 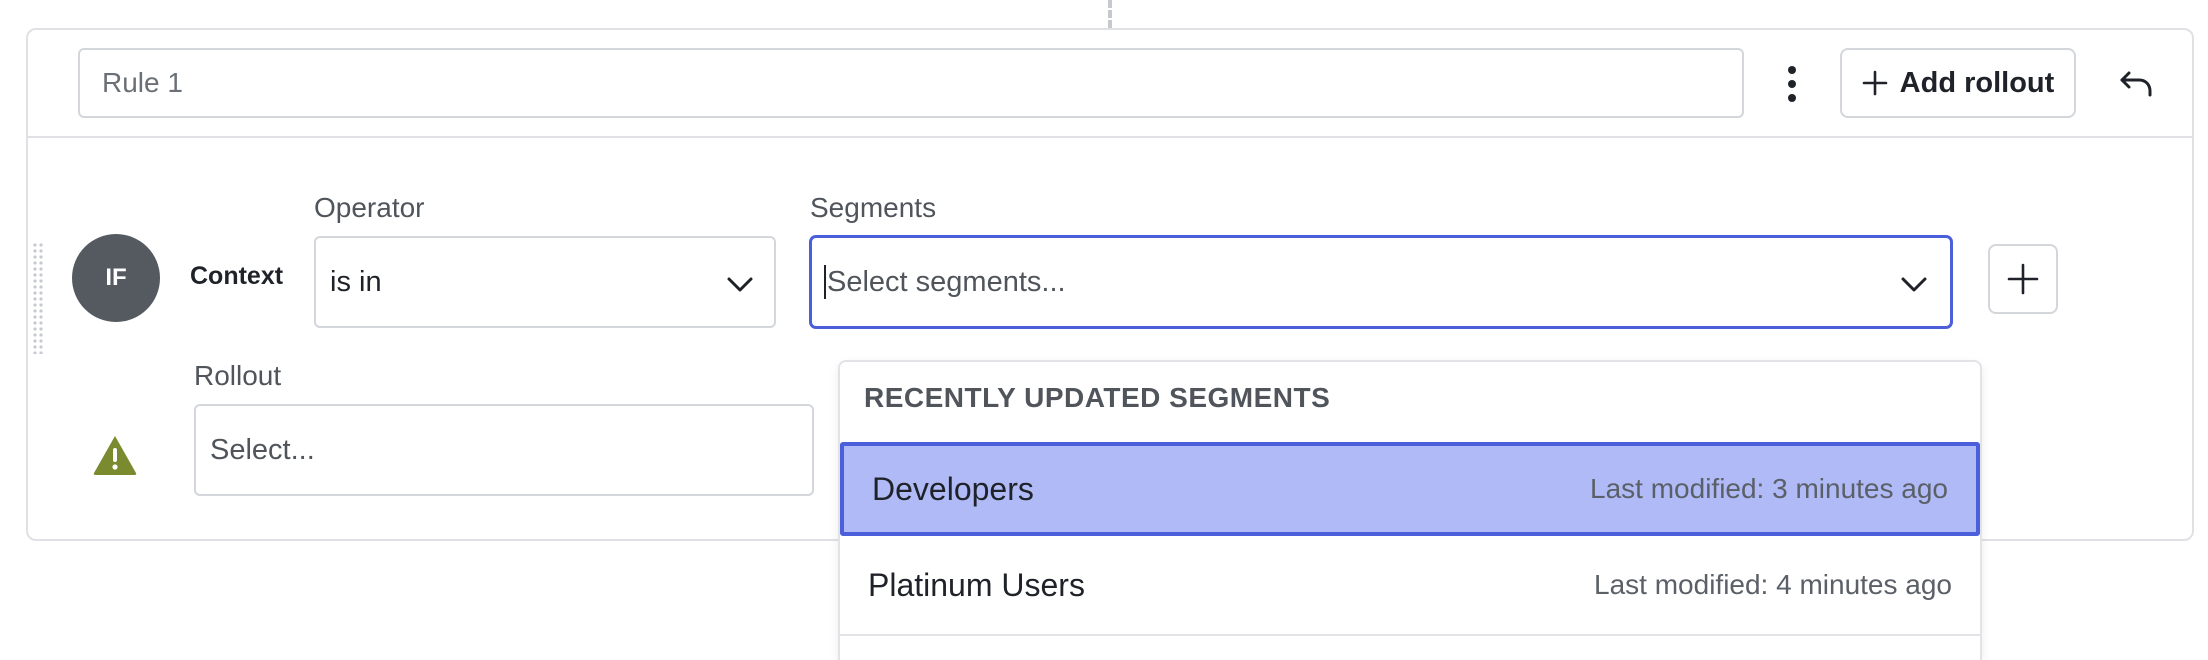 I want to click on if-badge: IF, so click(x=116, y=278).